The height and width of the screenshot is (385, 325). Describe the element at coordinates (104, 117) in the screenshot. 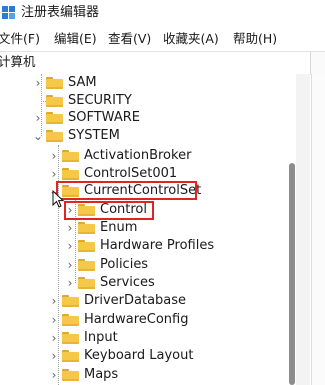

I see `tree-item-label: SOFTWARE` at that location.